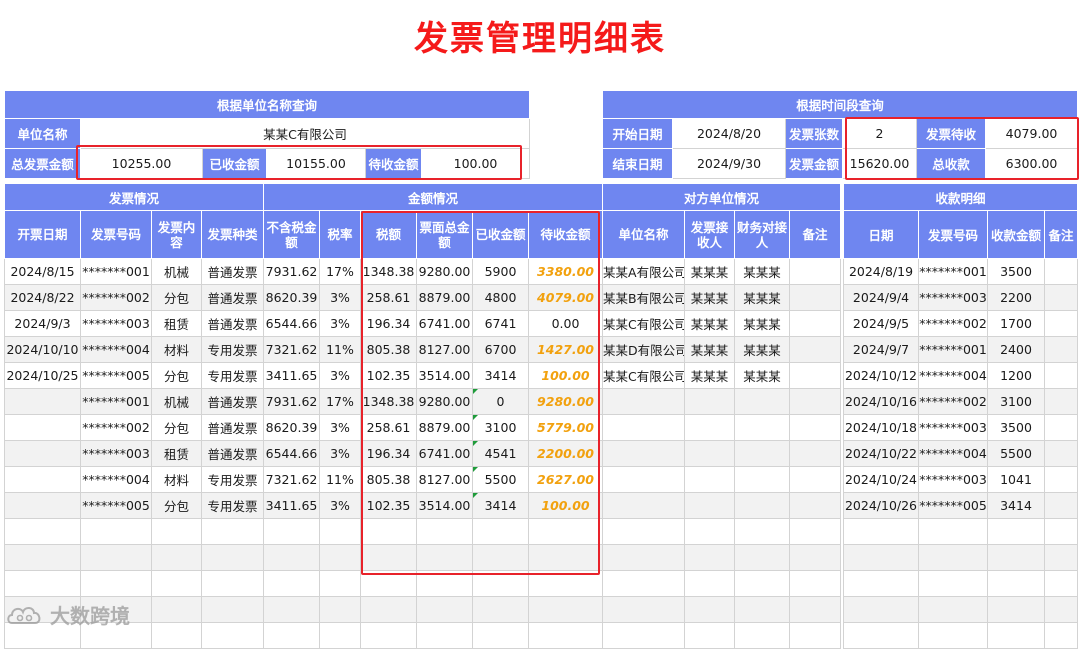 The width and height of the screenshot is (1080, 649). Describe the element at coordinates (116, 375) in the screenshot. I see `cell-invoice-no: *******005` at that location.